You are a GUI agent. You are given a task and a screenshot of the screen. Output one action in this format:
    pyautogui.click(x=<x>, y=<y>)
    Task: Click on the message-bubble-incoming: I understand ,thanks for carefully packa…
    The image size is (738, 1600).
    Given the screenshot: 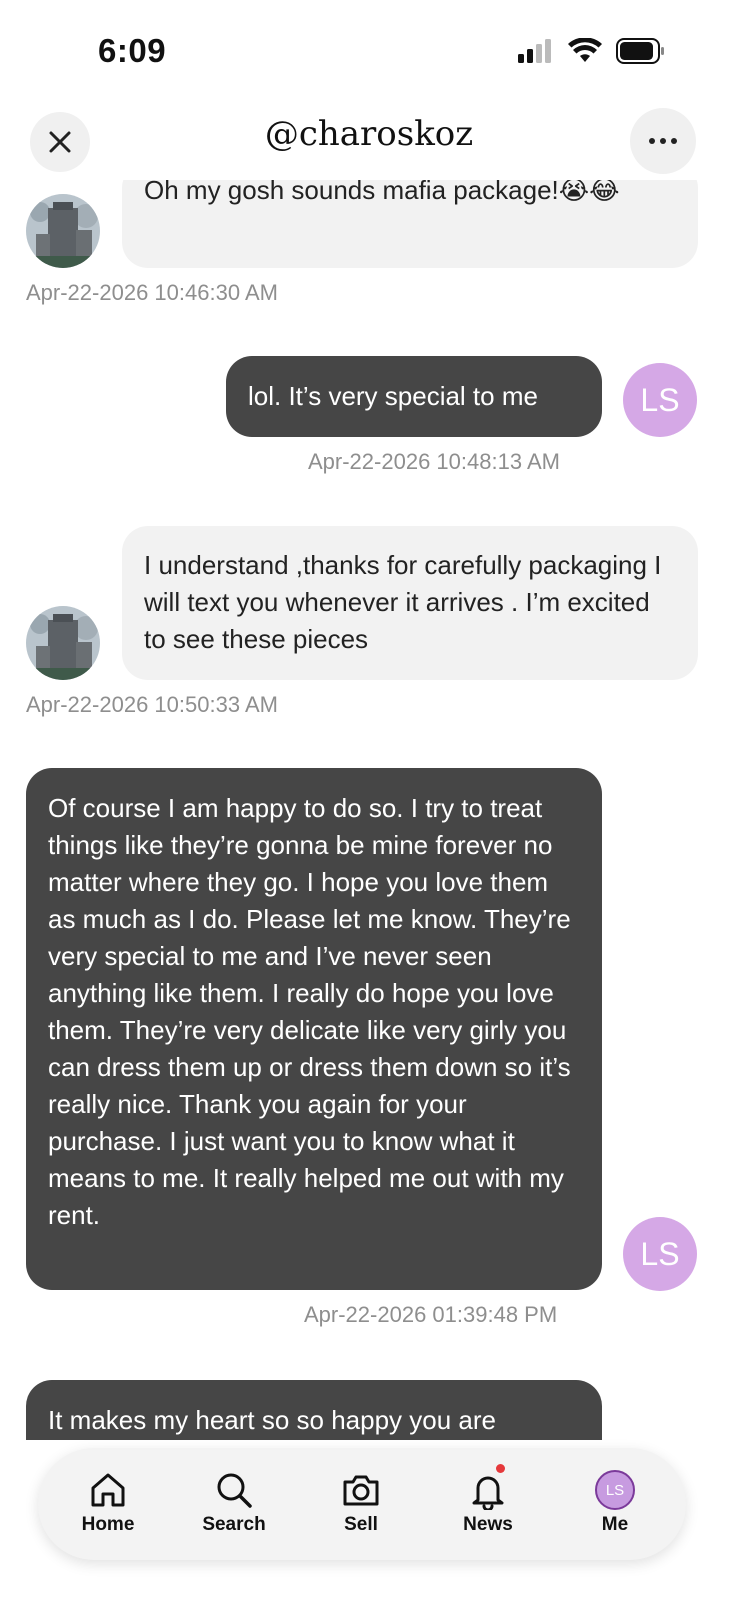 What is the action you would take?
    pyautogui.click(x=410, y=603)
    